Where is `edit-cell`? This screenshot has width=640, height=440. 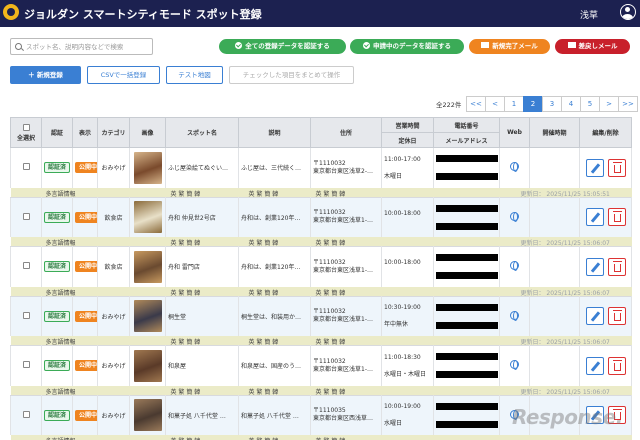 edit-cell is located at coordinates (605, 216).